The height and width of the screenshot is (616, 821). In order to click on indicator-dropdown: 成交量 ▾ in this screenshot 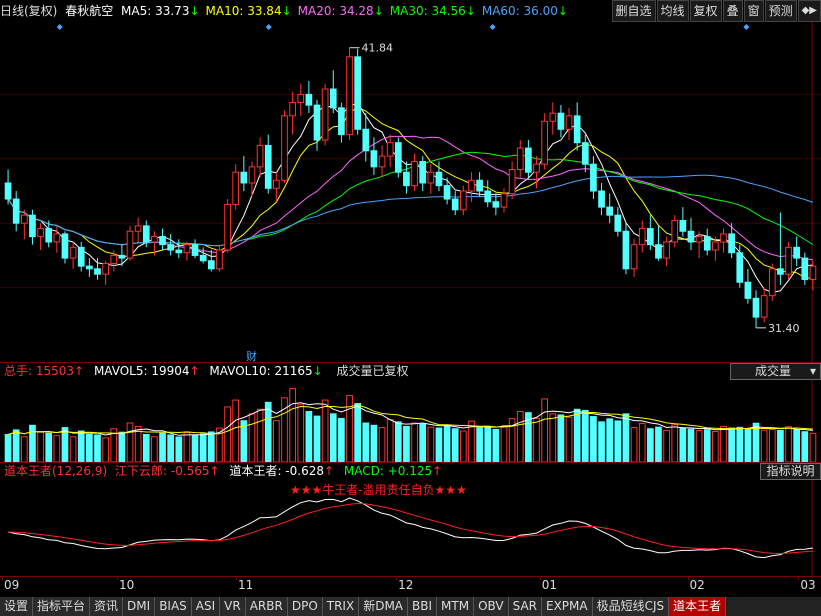, I will do `click(775, 371)`.